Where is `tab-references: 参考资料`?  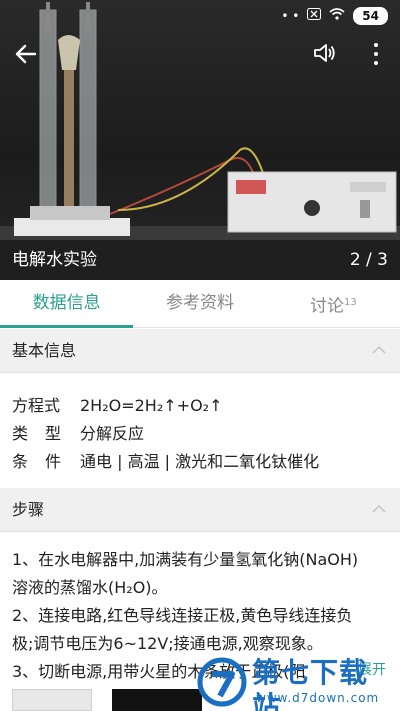 tab-references: 参考资料 is located at coordinates (199, 303).